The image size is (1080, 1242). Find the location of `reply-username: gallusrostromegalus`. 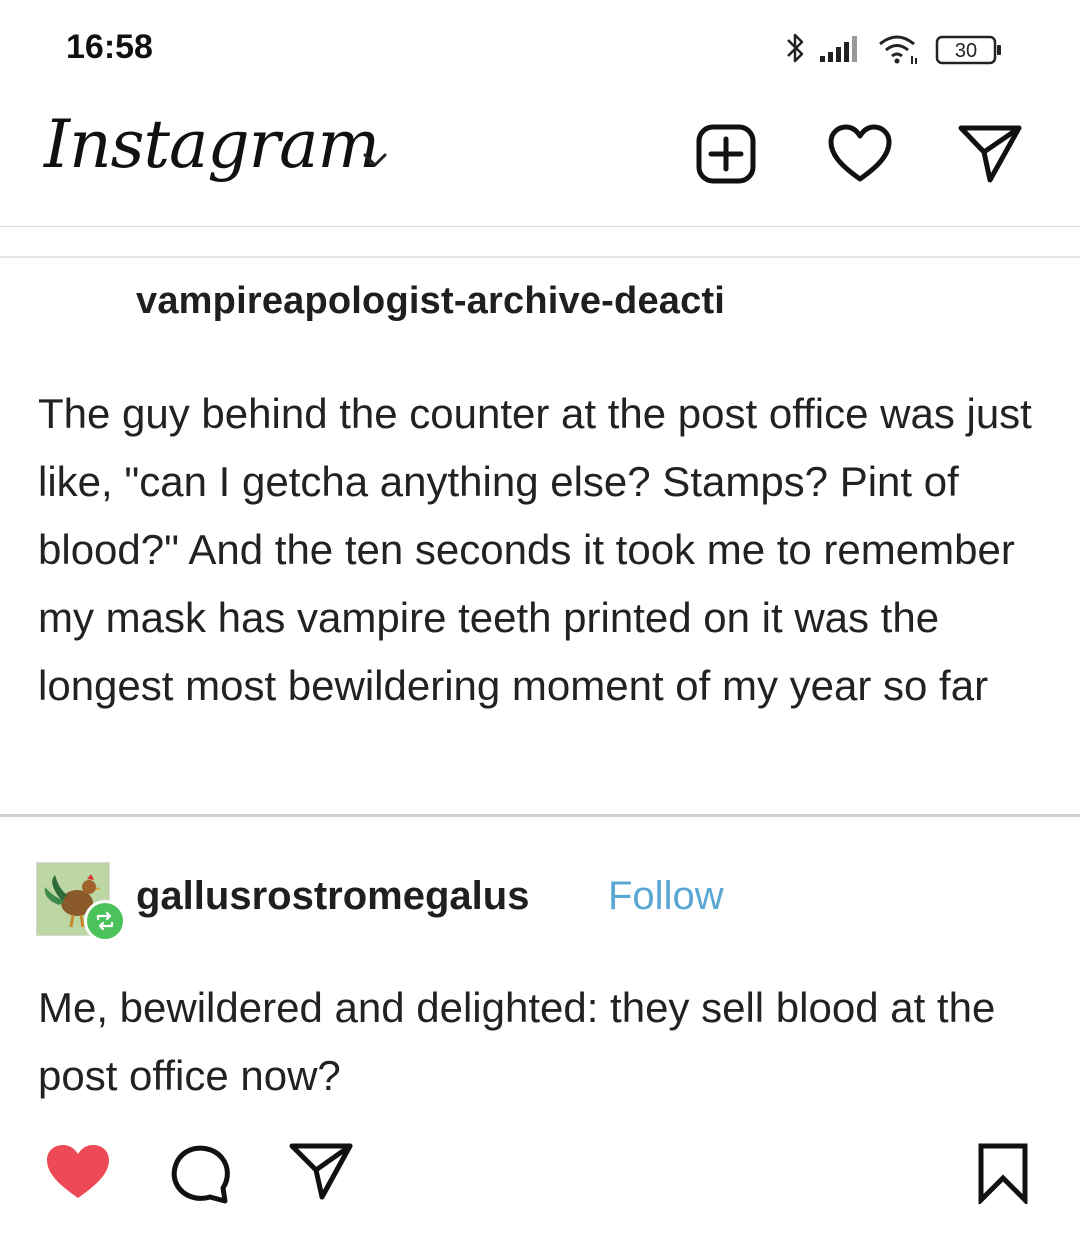

reply-username: gallusrostromegalus is located at coordinates (332, 896).